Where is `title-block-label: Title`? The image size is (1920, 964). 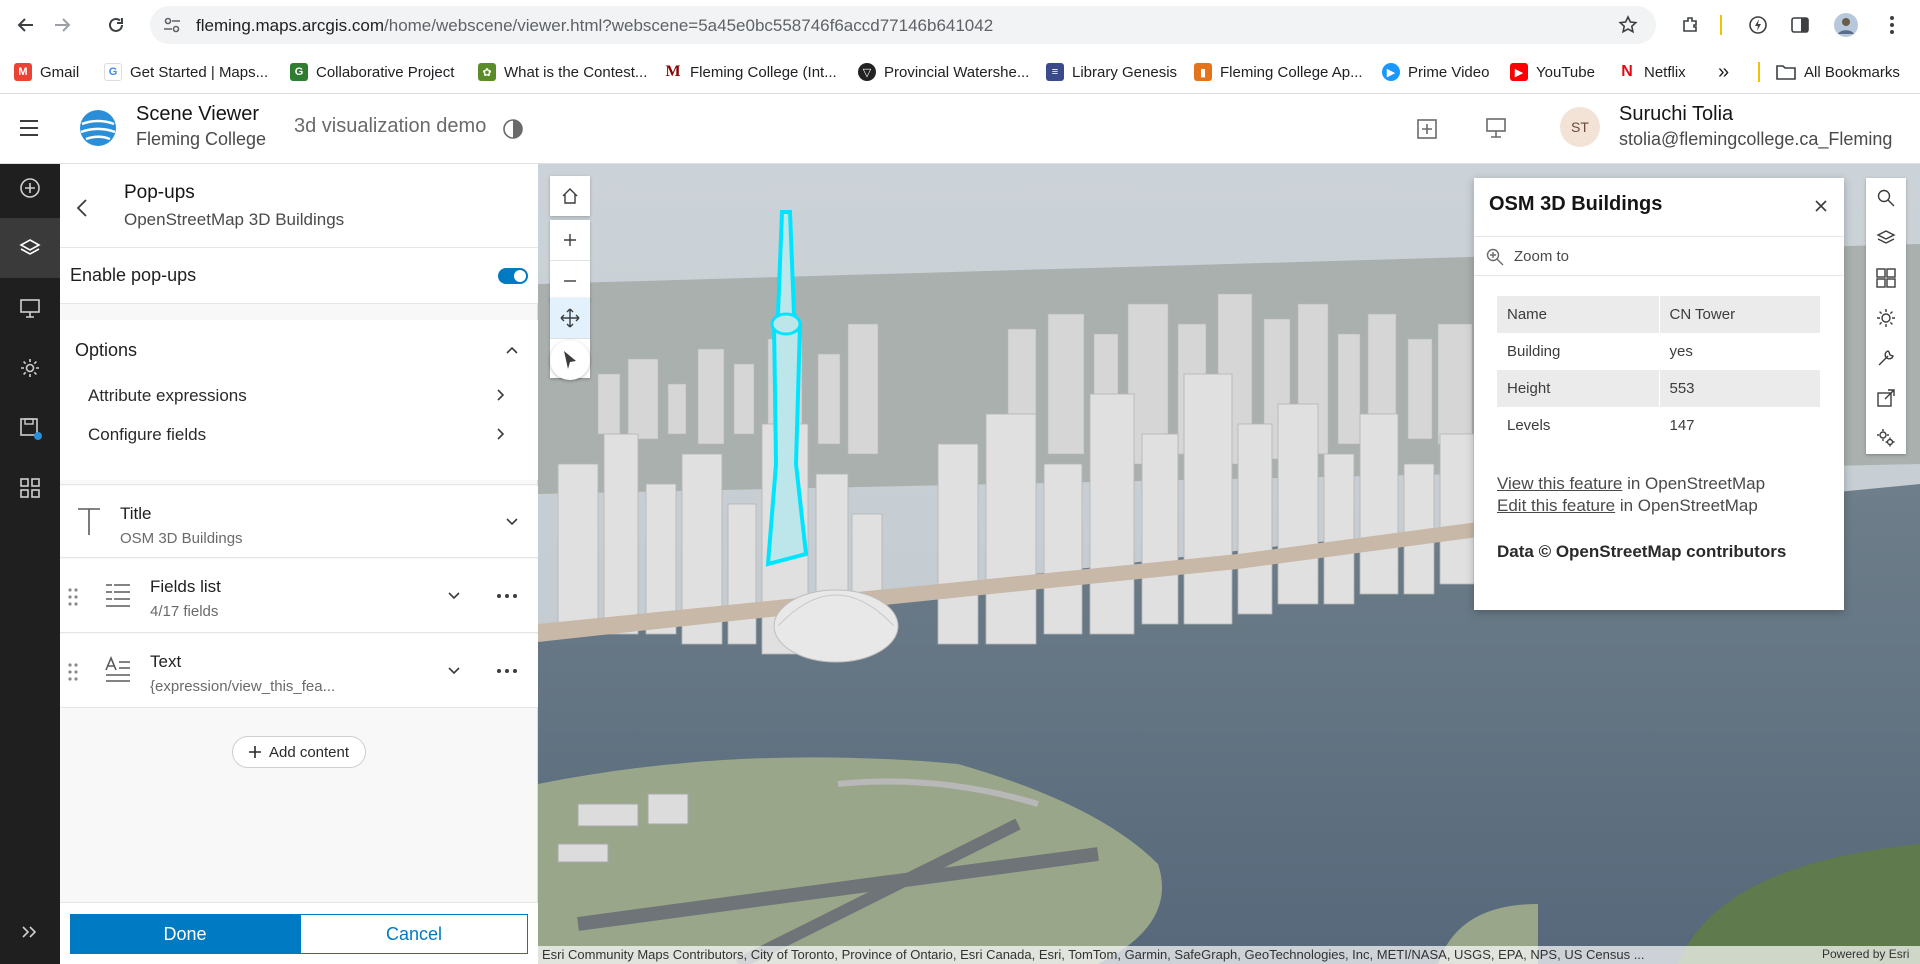
title-block-label: Title is located at coordinates (136, 513).